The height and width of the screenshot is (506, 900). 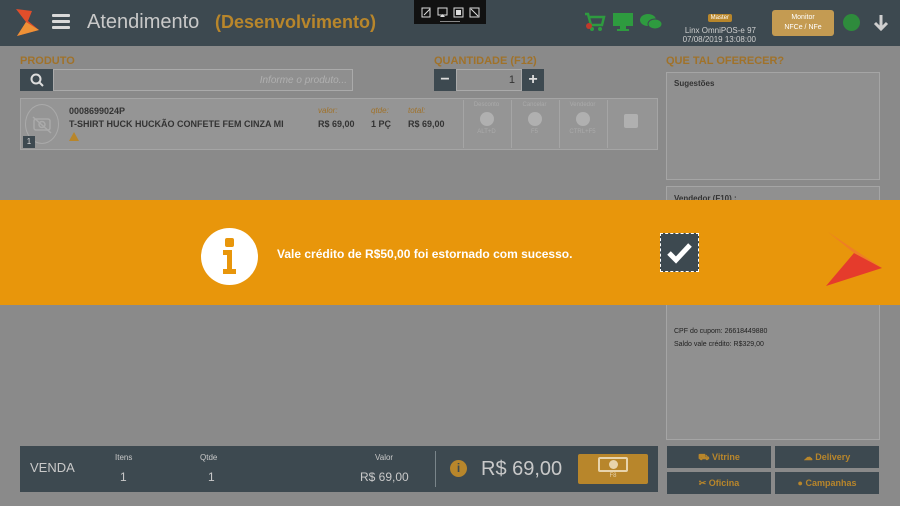 I want to click on cancel-shortcut: F5, so click(x=534, y=132).